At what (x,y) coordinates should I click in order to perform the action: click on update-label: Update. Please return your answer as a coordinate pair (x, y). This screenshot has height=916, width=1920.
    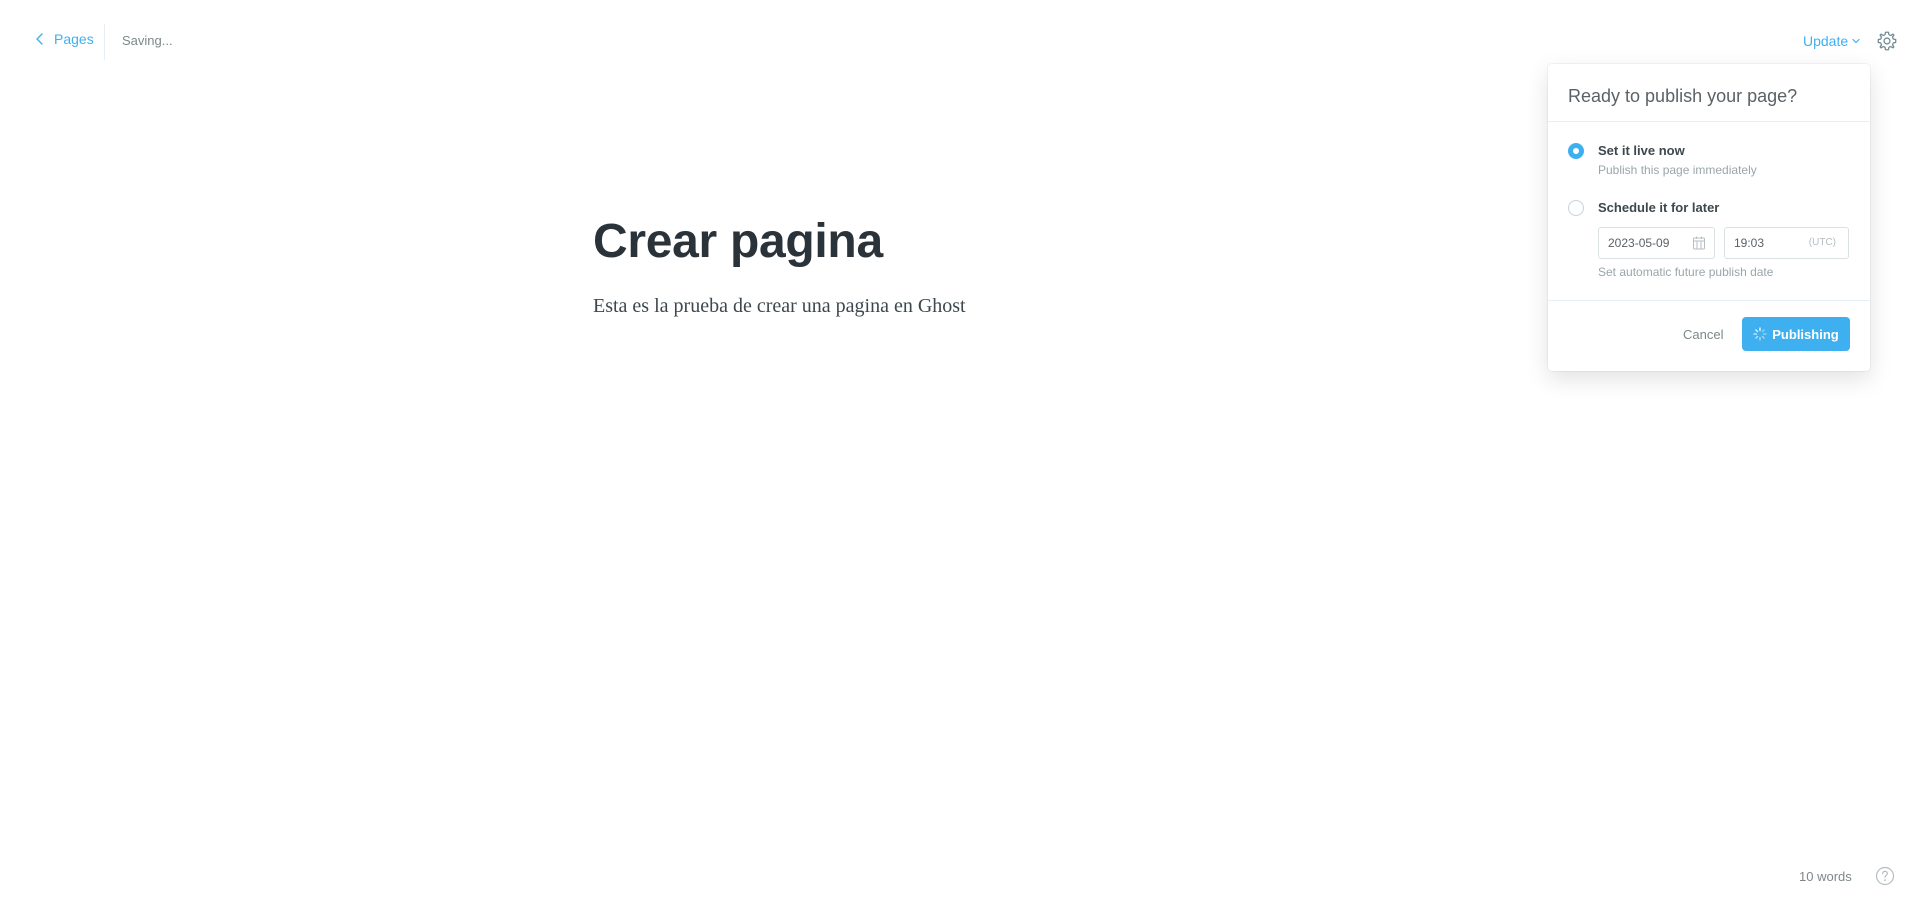
    Looking at the image, I should click on (1826, 41).